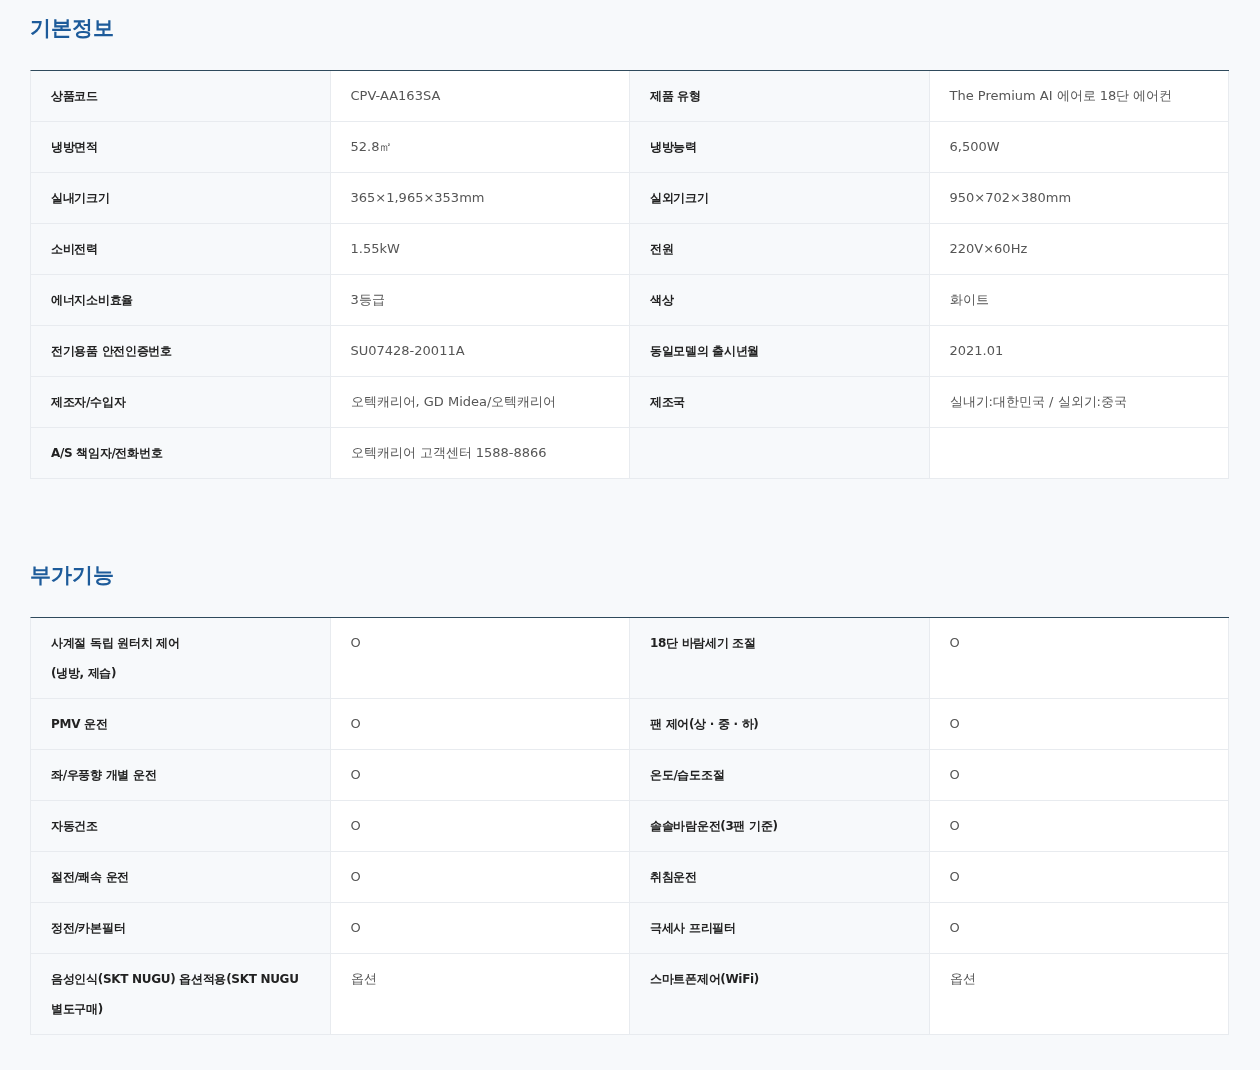 This screenshot has height=1070, width=1260. What do you see at coordinates (480, 96) in the screenshot?
I see `value-cell: CPV-AA163SA` at bounding box center [480, 96].